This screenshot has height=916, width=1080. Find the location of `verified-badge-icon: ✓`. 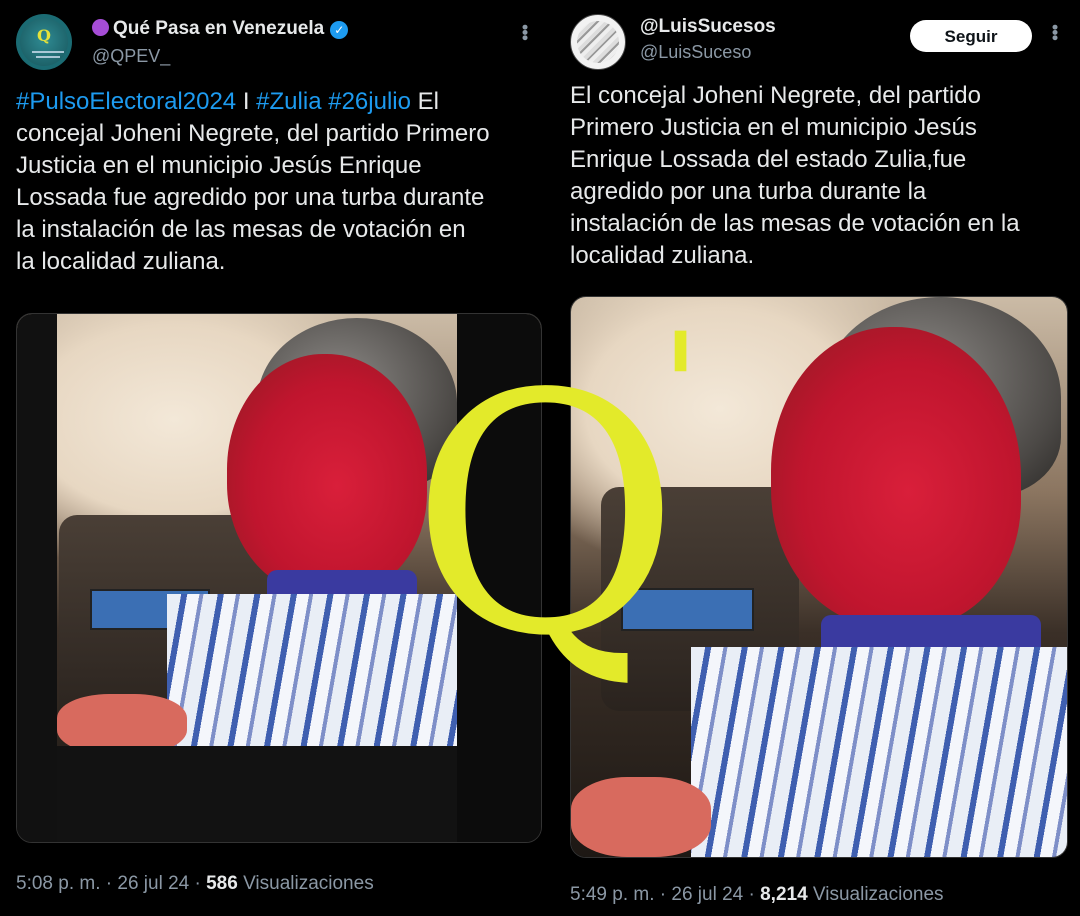

verified-badge-icon: ✓ is located at coordinates (339, 30).